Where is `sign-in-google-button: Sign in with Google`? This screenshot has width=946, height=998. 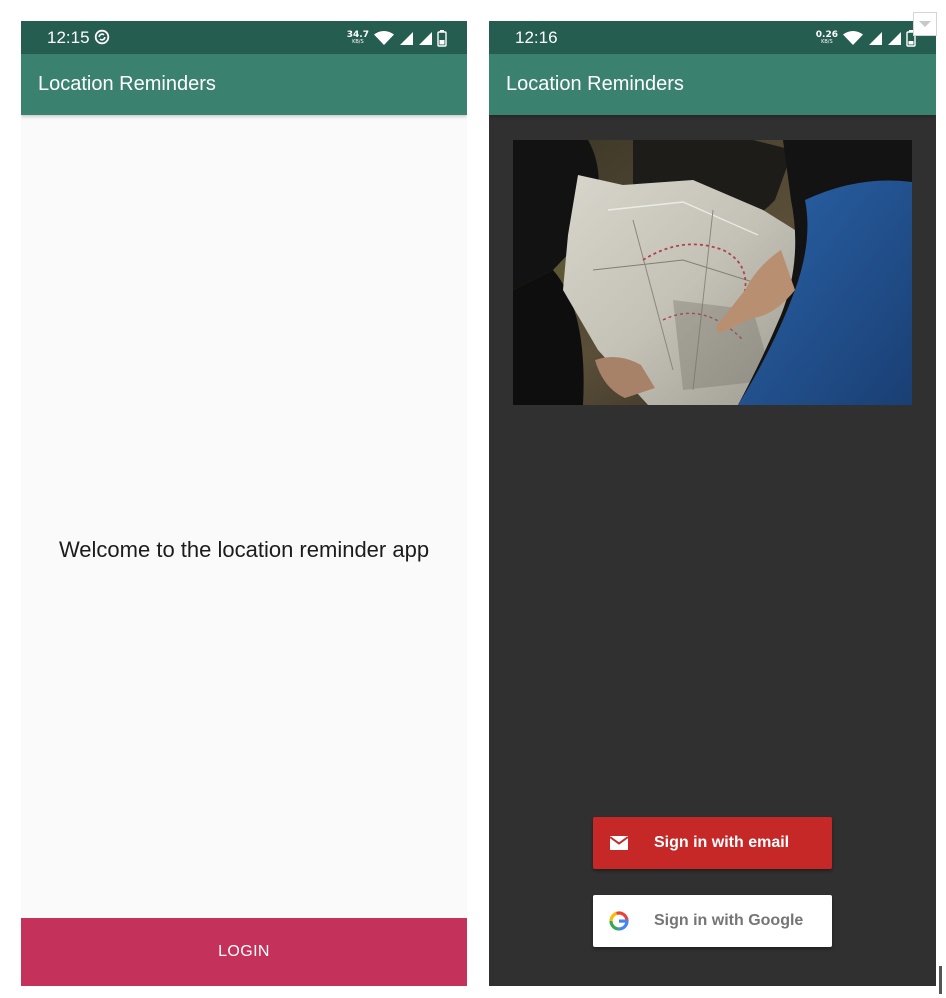
sign-in-google-button: Sign in with Google is located at coordinates (712, 921).